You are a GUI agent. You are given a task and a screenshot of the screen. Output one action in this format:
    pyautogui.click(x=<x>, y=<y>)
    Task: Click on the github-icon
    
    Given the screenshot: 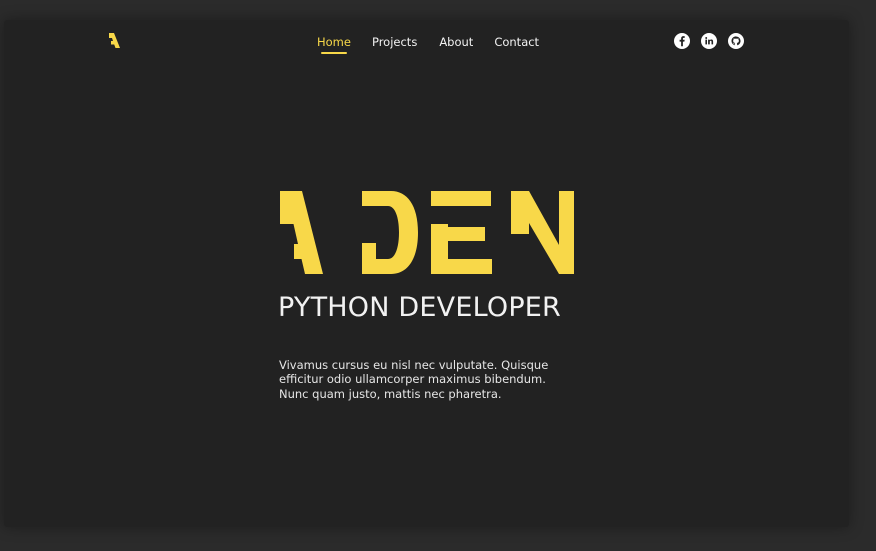 What is the action you would take?
    pyautogui.click(x=736, y=41)
    